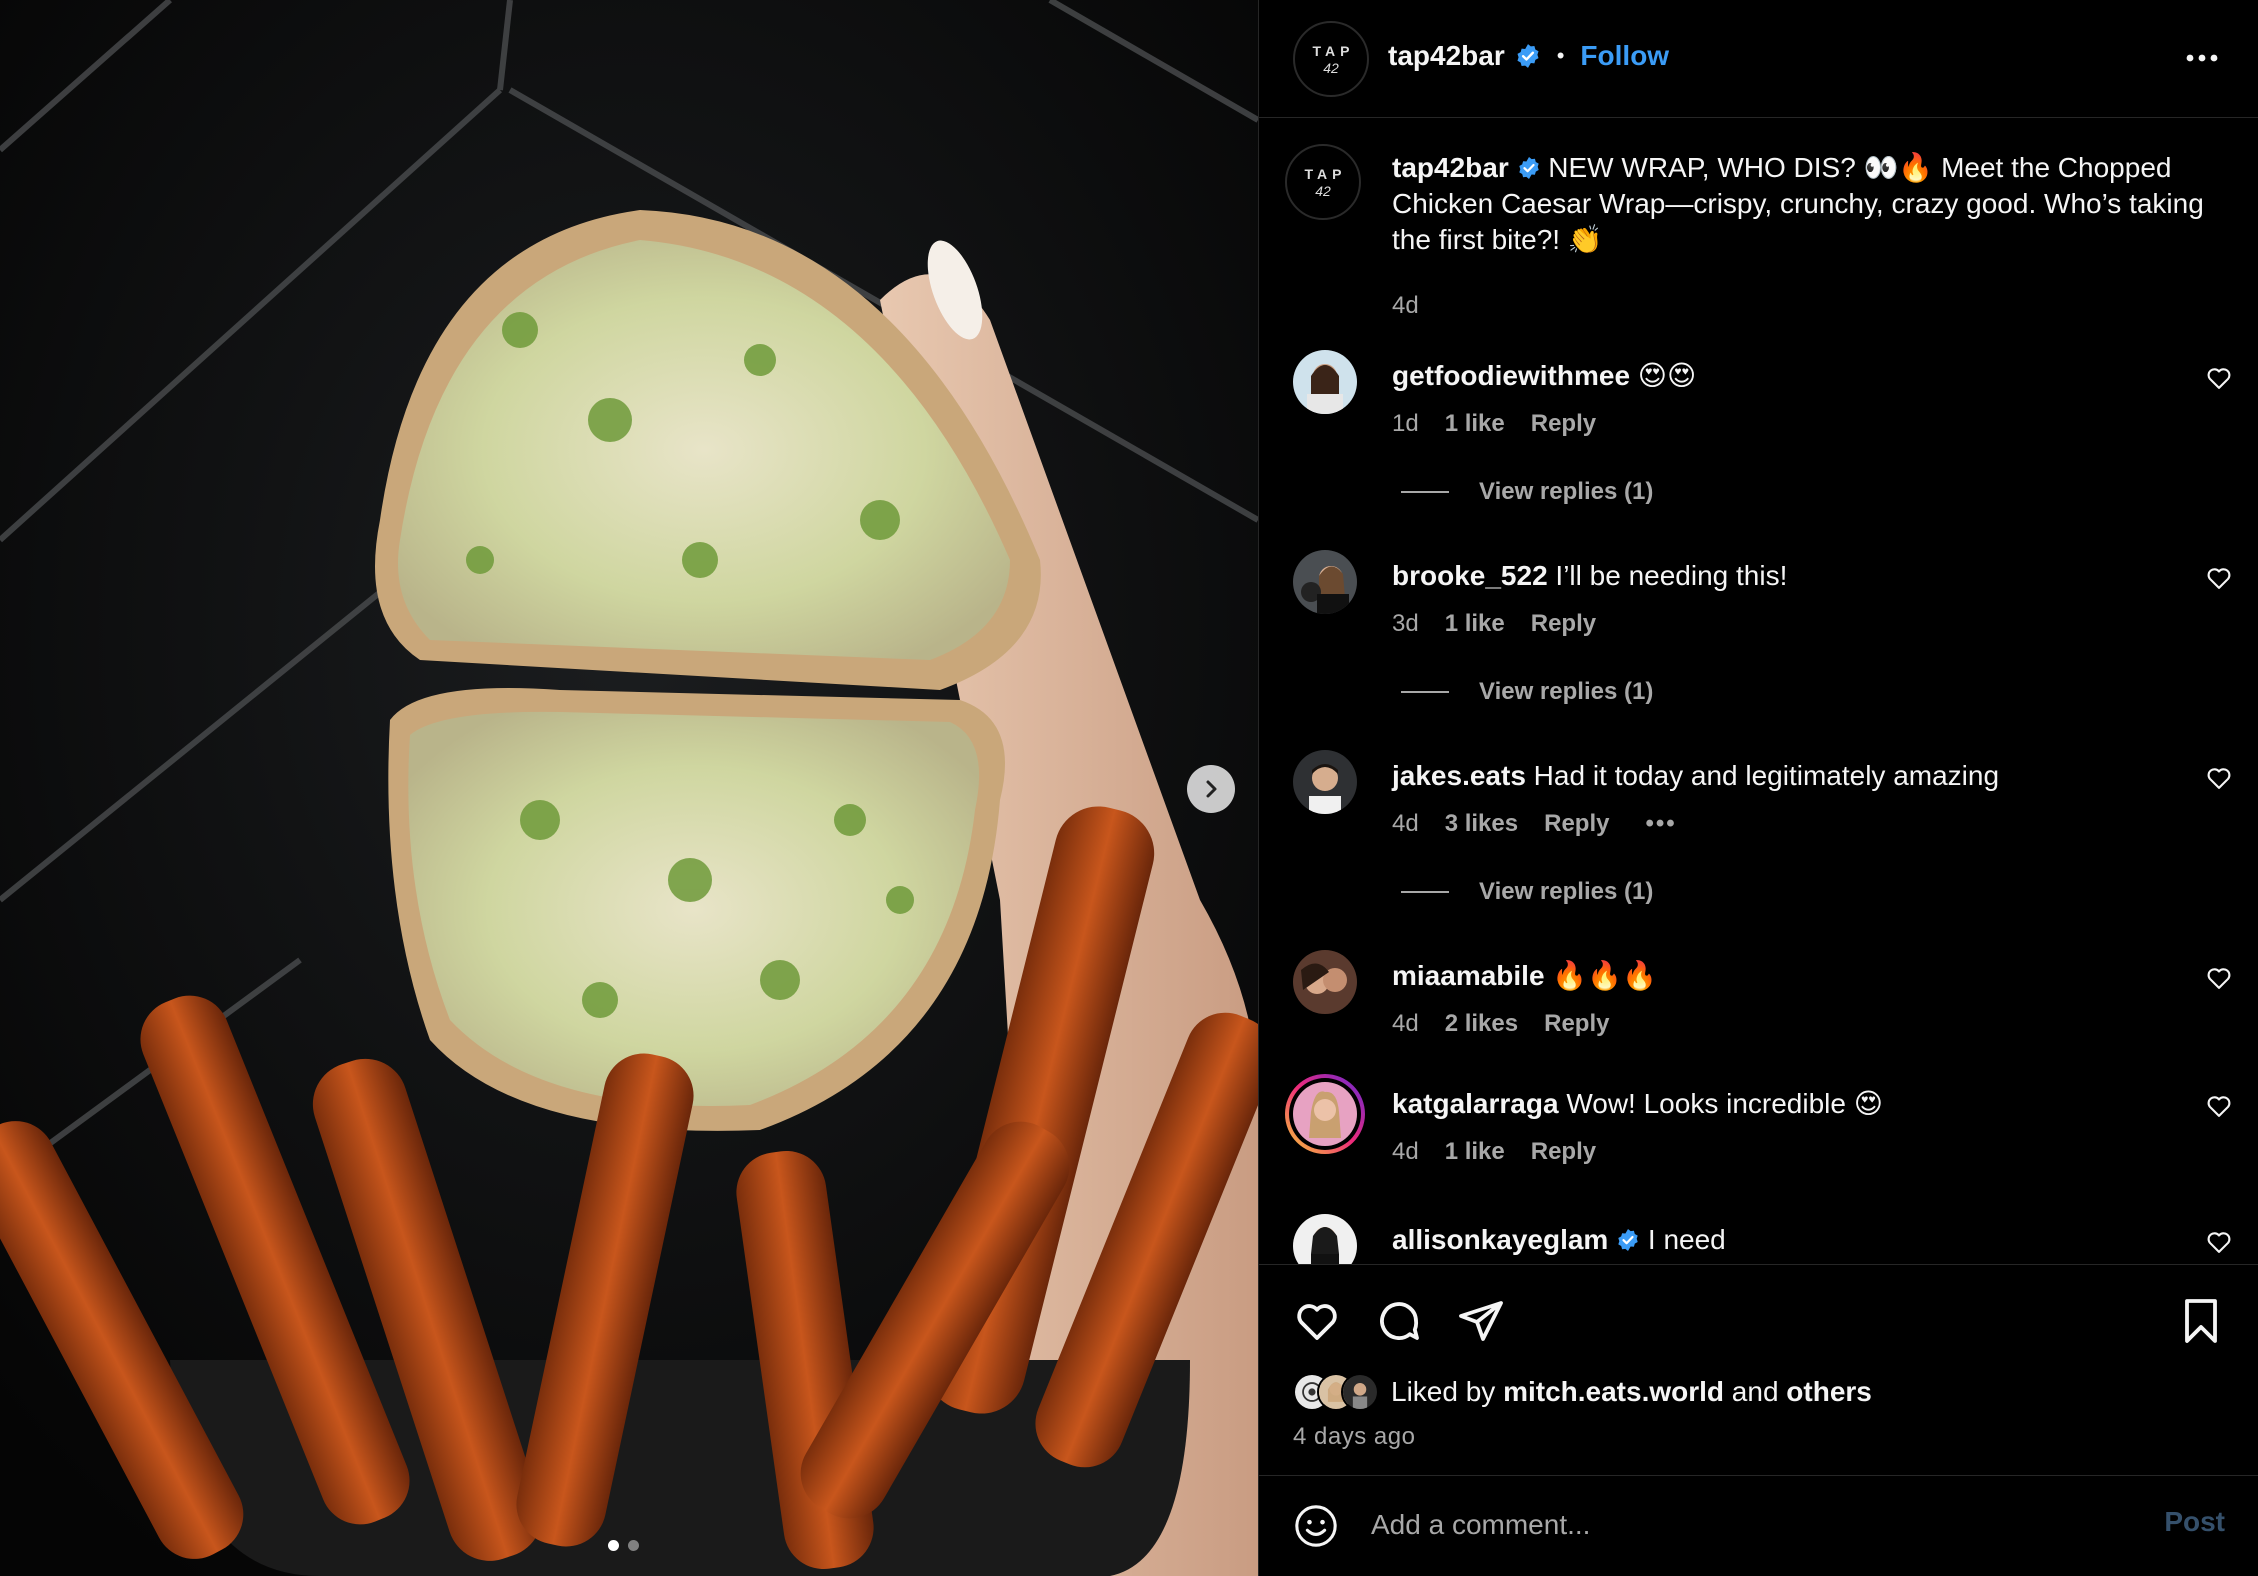 The image size is (2258, 1576). I want to click on comment-text: katgalarraga Wow! Looks incredible 😍, so click(1637, 1104).